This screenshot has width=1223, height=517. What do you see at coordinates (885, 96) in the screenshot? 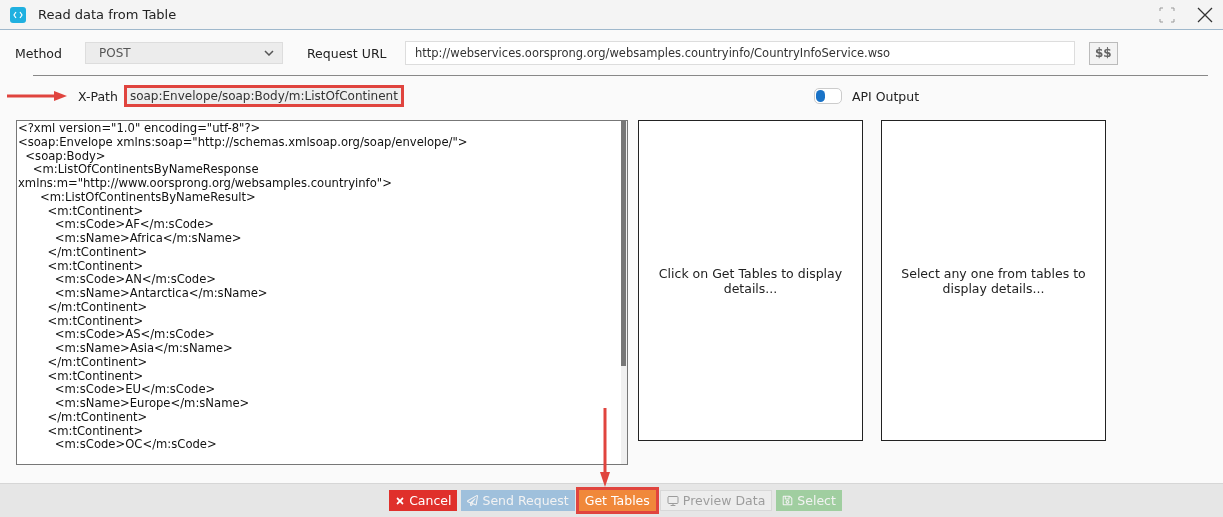
I see `toggle-label: API Output` at bounding box center [885, 96].